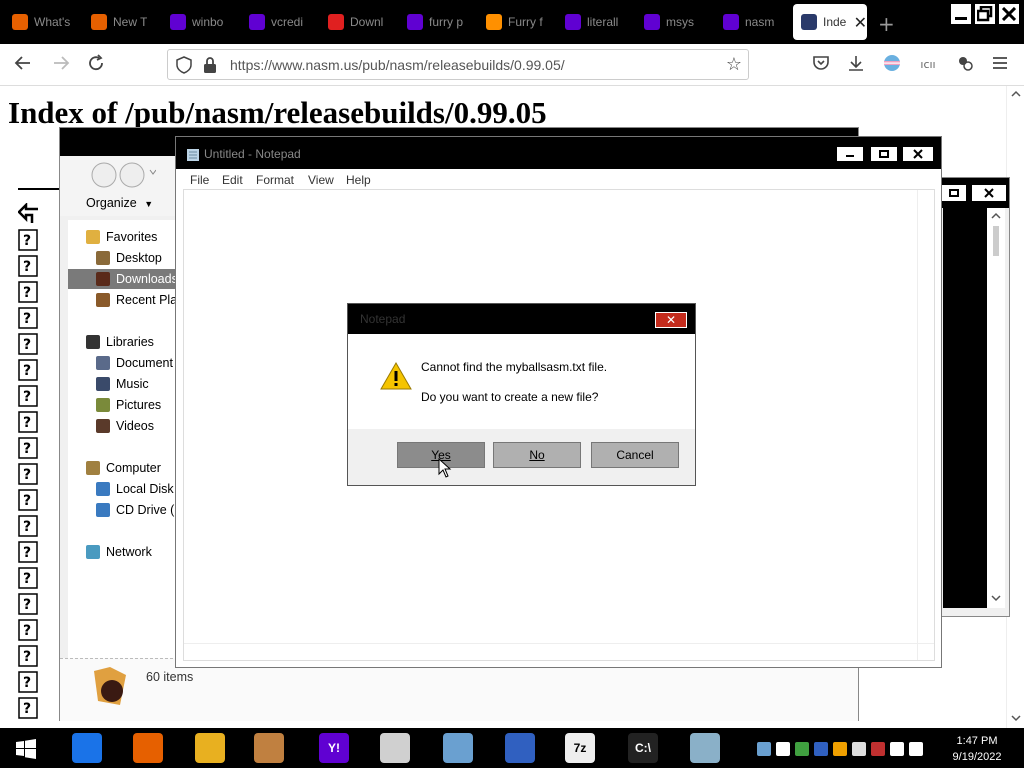  What do you see at coordinates (783, 749) in the screenshot?
I see `tray-clipboard-icon` at bounding box center [783, 749].